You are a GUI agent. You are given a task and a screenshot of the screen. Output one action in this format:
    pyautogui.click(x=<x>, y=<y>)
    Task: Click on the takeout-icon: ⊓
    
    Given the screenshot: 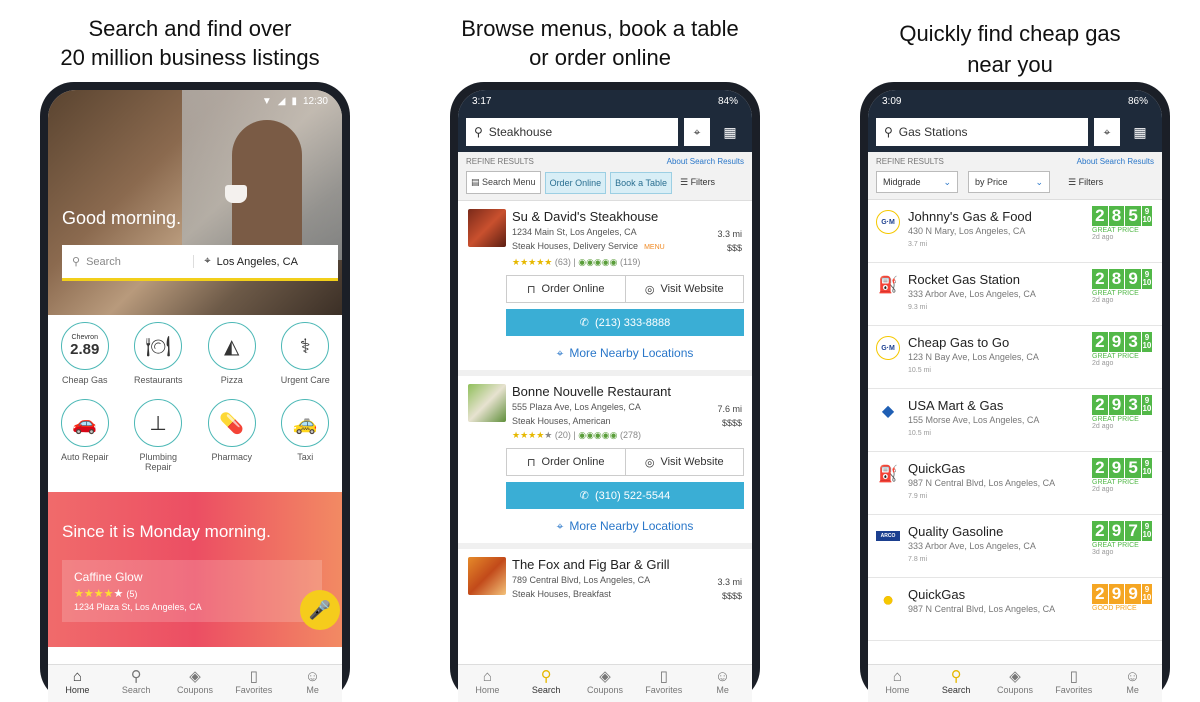 What is the action you would take?
    pyautogui.click(x=531, y=462)
    